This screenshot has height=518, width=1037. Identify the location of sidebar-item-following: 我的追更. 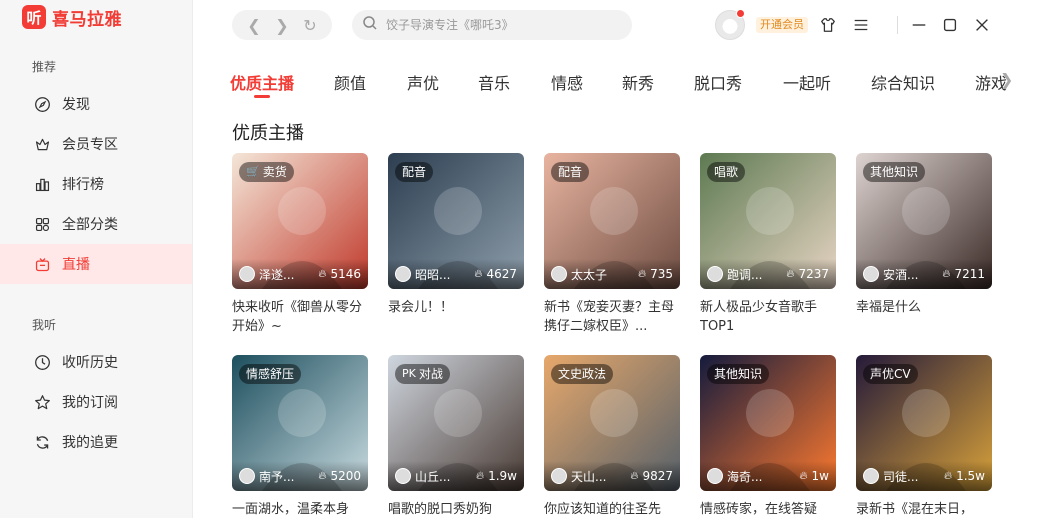
(96, 442).